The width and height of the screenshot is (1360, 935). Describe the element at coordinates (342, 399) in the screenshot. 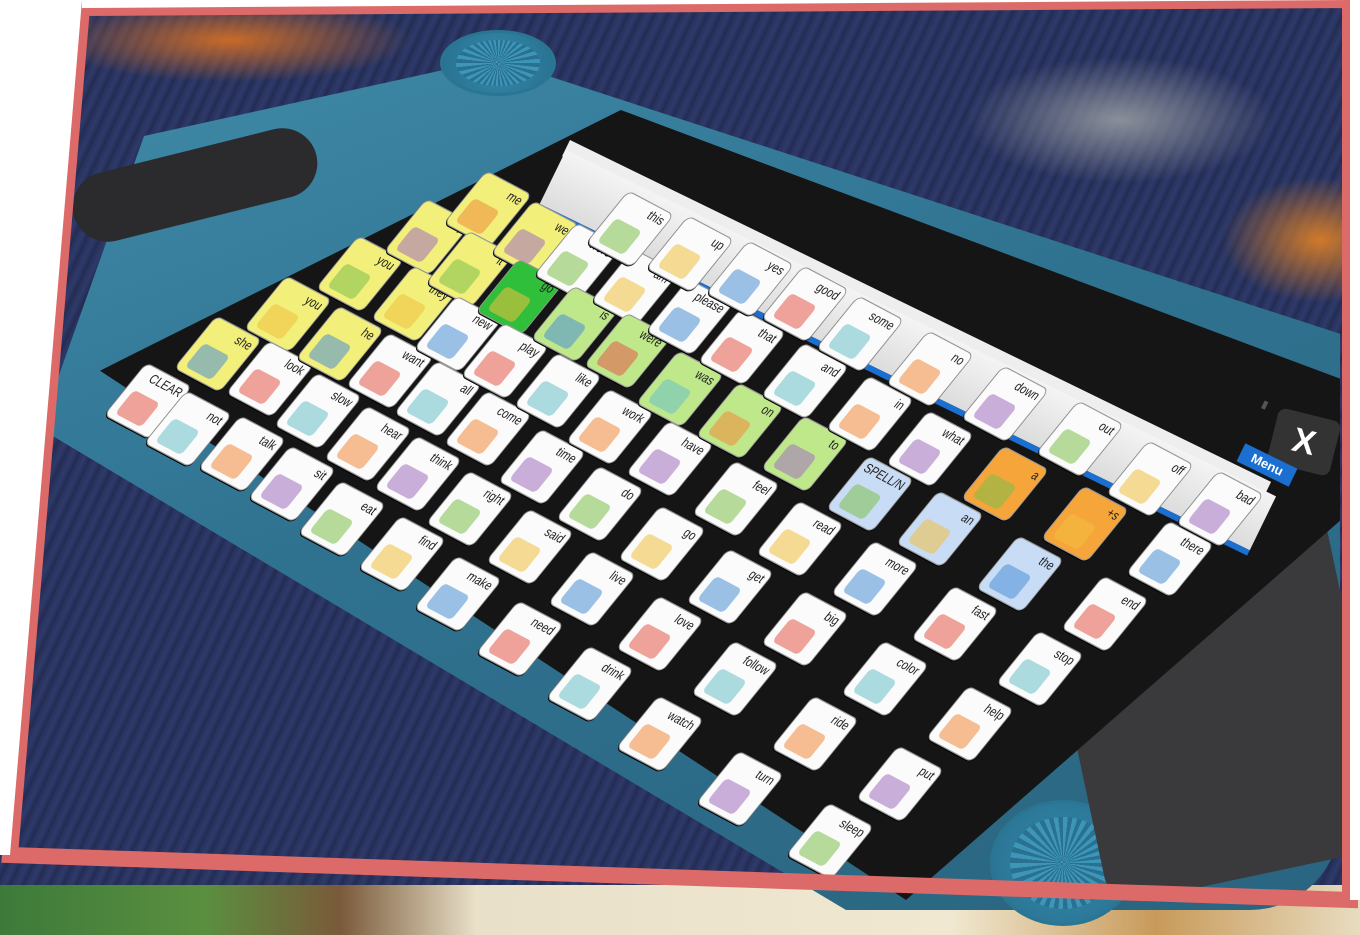

I see `word-tile-label: slow` at that location.